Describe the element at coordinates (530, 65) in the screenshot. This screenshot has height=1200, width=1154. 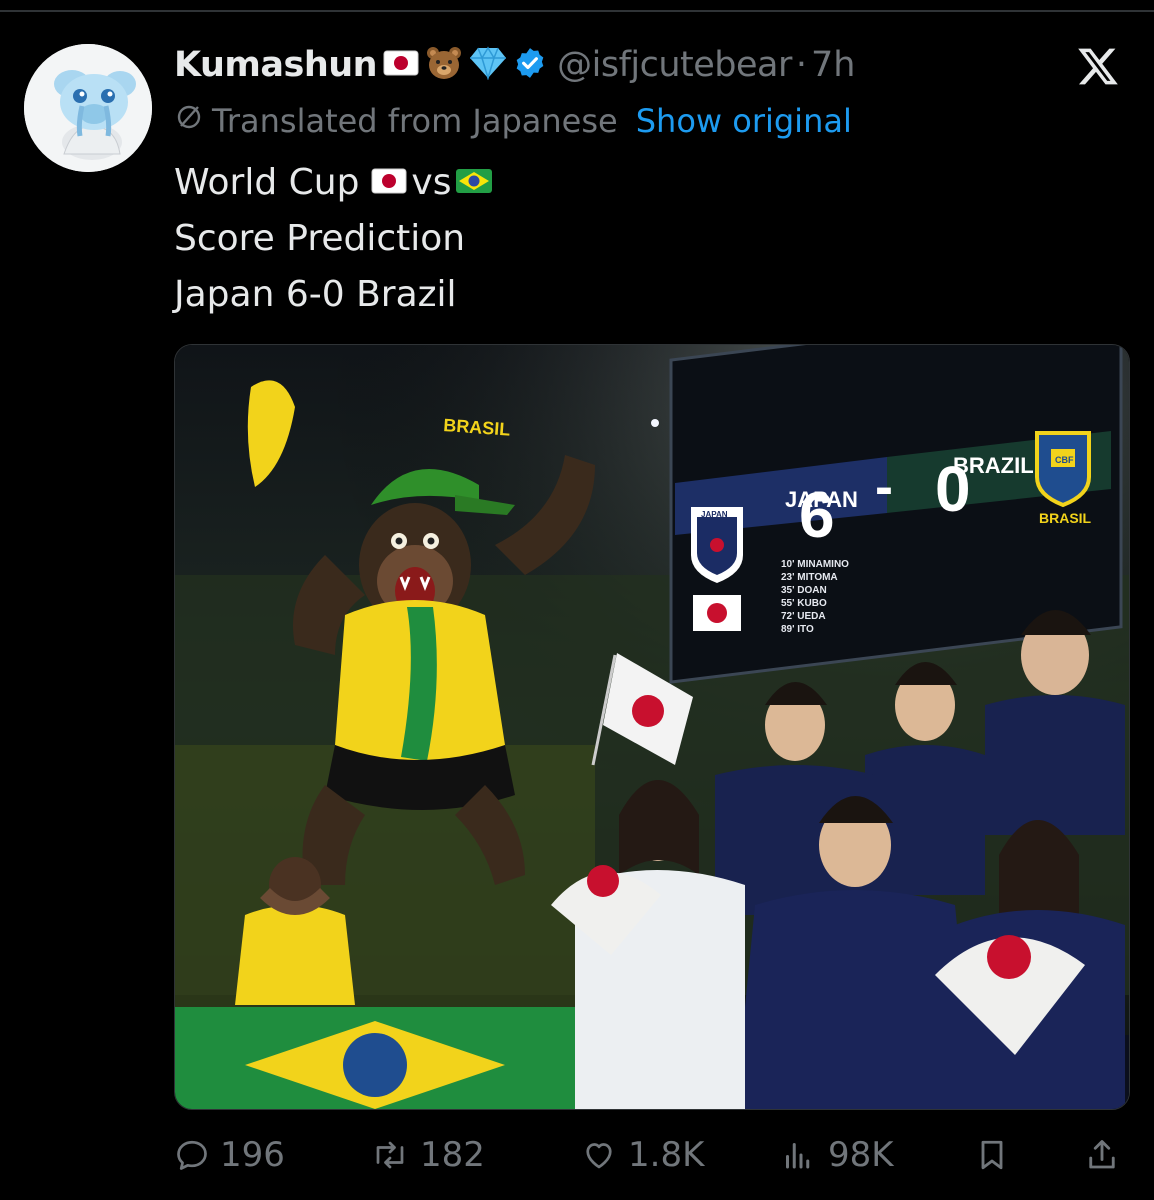
I see `verified-badge-icon` at that location.